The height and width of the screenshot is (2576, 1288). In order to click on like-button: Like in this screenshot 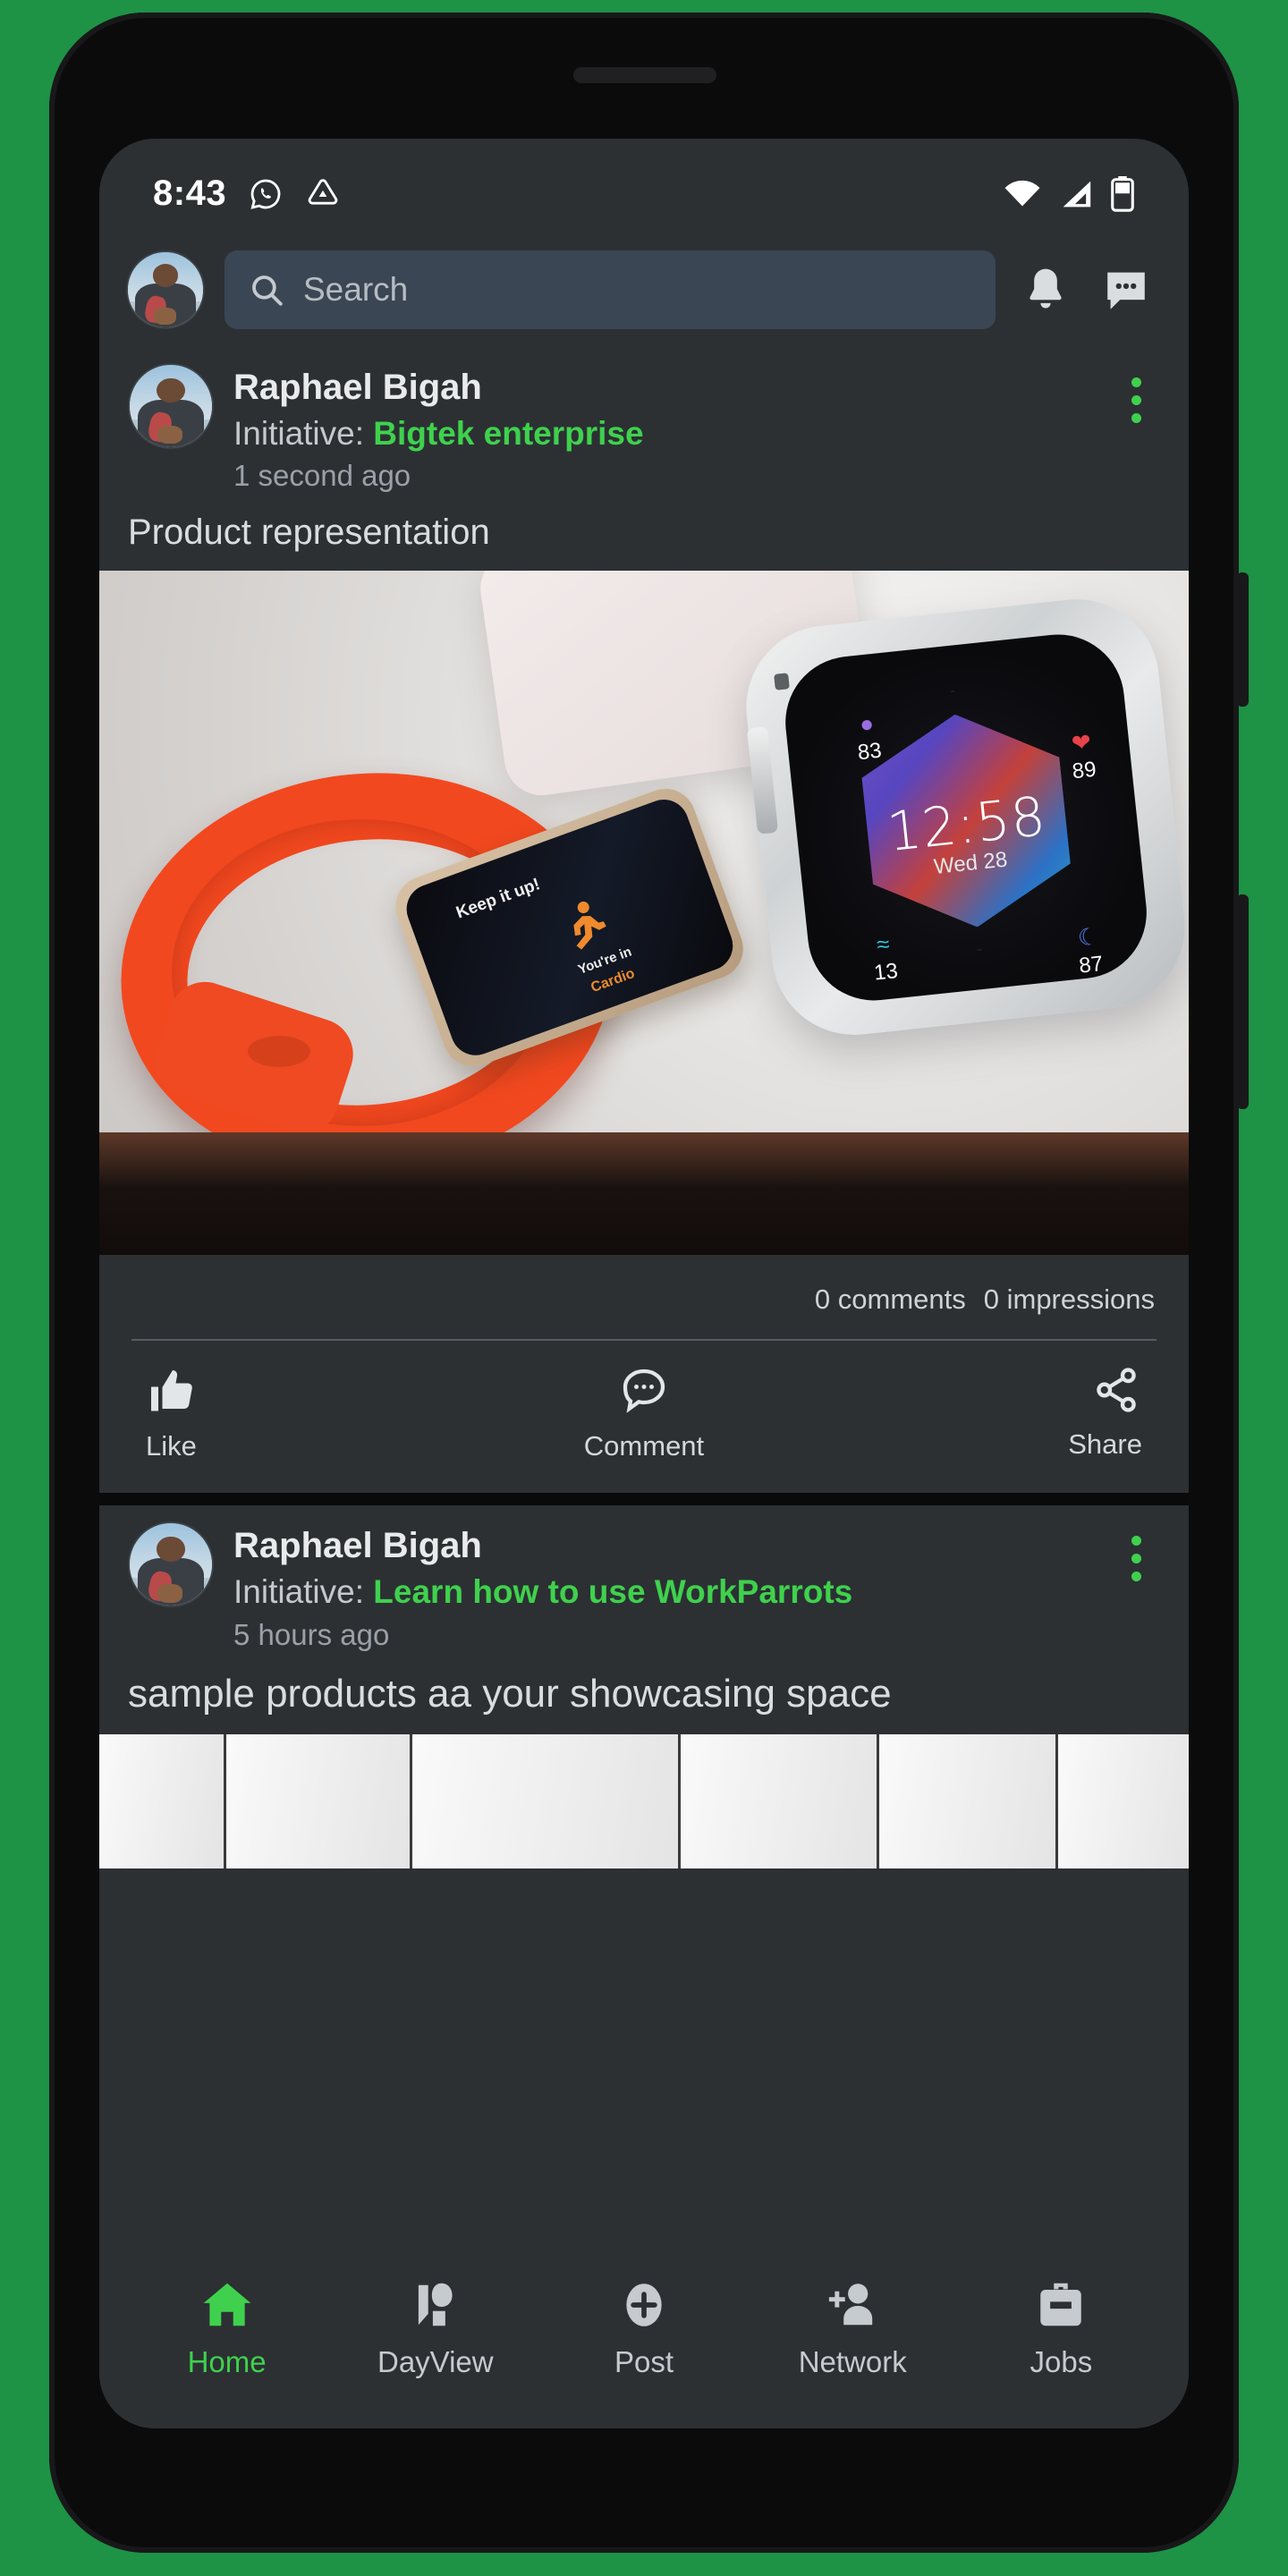, I will do `click(304, 1413)`.